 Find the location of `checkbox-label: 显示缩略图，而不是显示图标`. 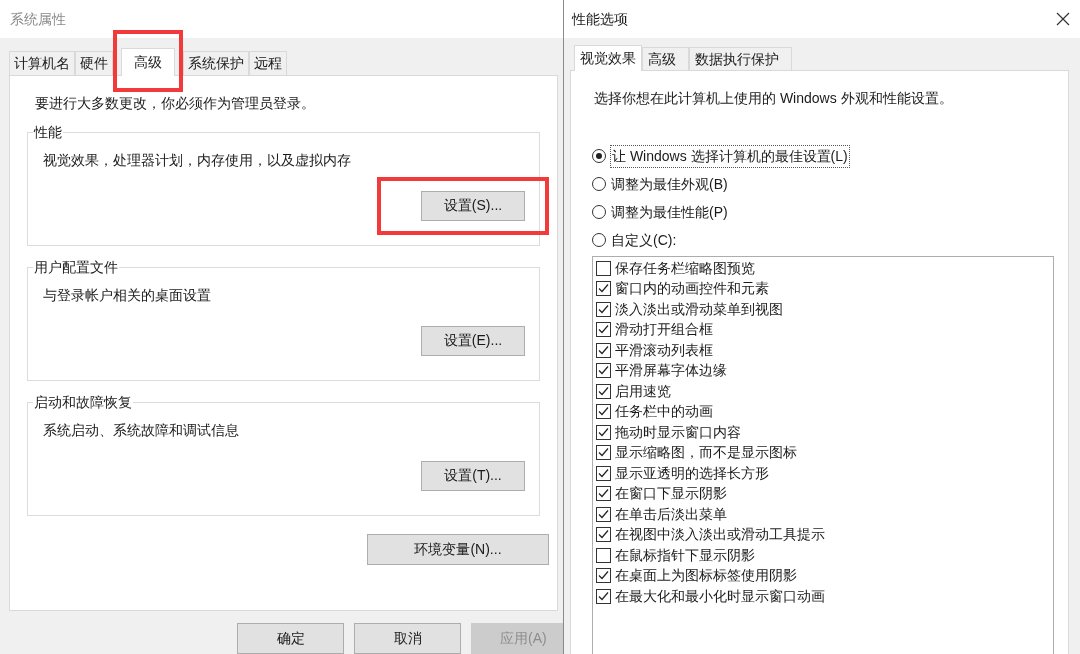

checkbox-label: 显示缩略图，而不是显示图标 is located at coordinates (706, 453).